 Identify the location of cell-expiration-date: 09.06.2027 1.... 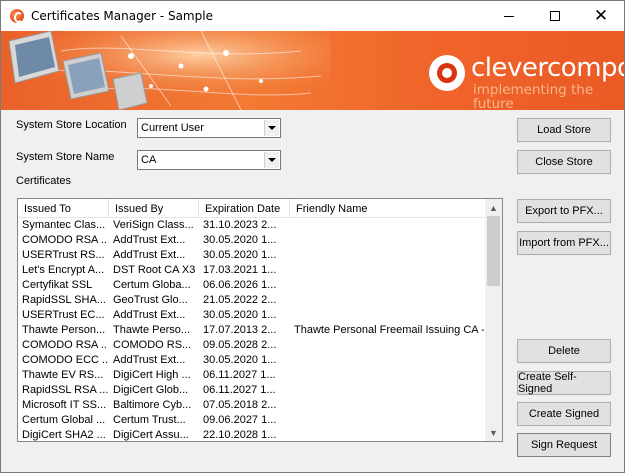
(240, 420).